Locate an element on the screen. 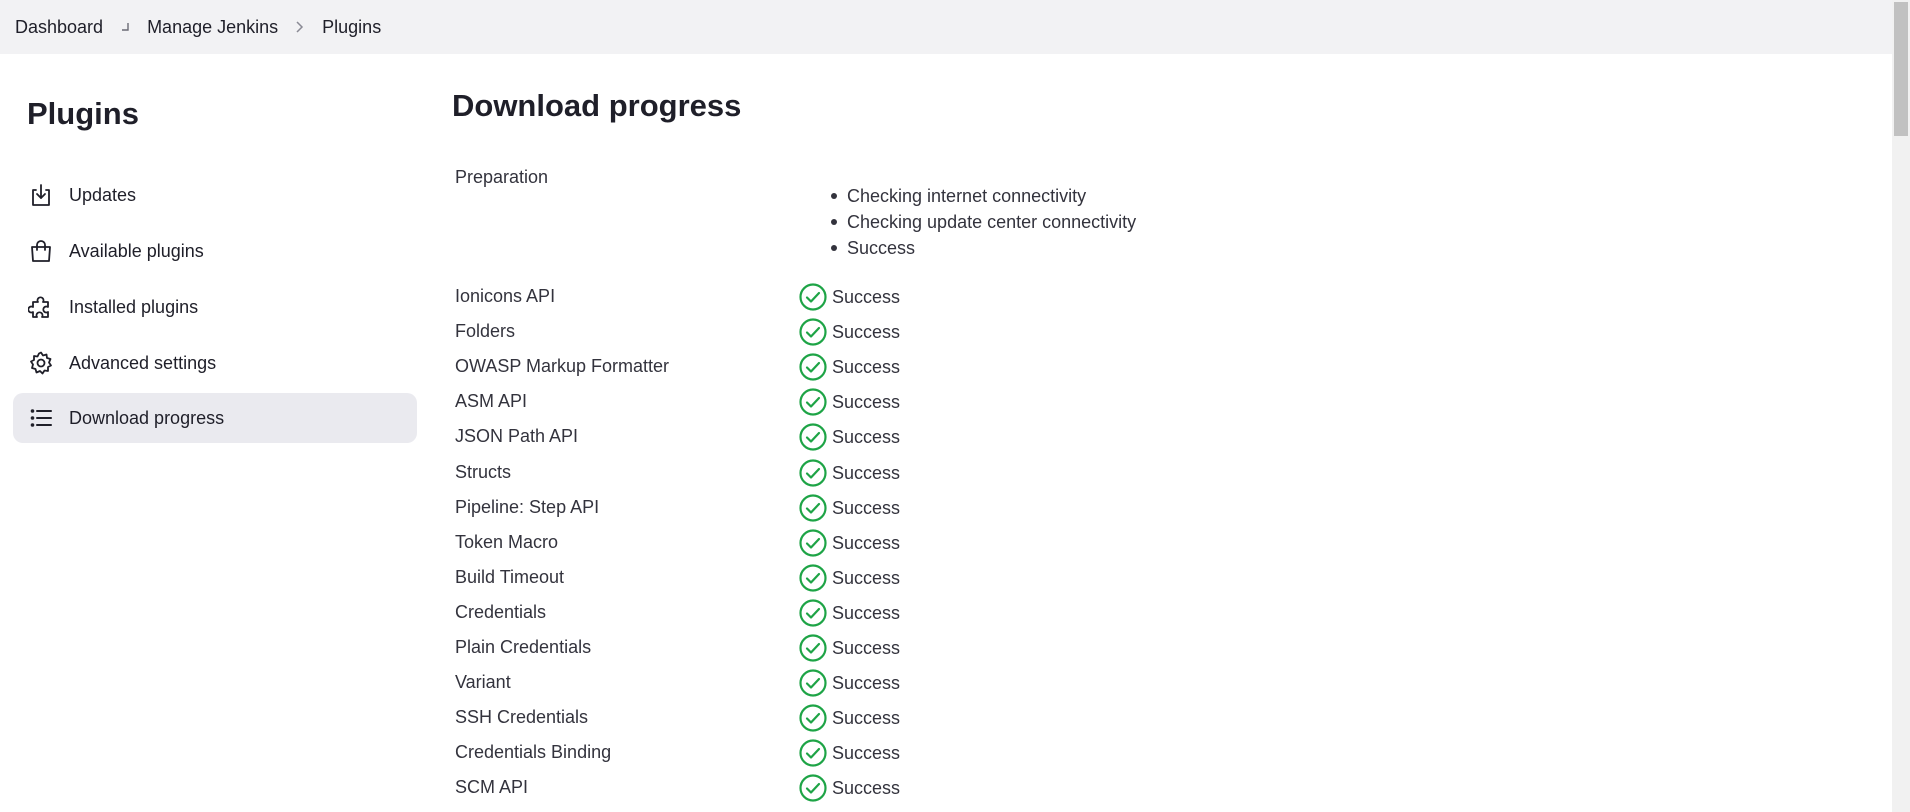 The image size is (1910, 812). sidebar-item-download-progress: Download progress is located at coordinates (215, 418).